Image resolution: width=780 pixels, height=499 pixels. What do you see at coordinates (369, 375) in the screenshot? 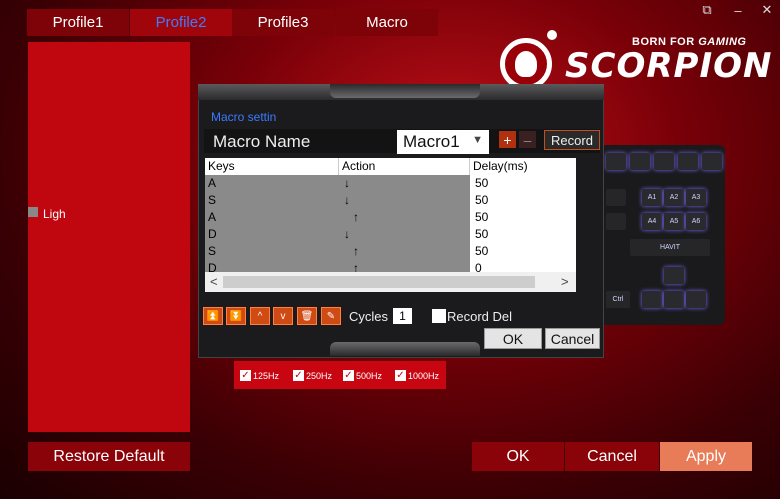
I see `polling-label: 500Hz` at bounding box center [369, 375].